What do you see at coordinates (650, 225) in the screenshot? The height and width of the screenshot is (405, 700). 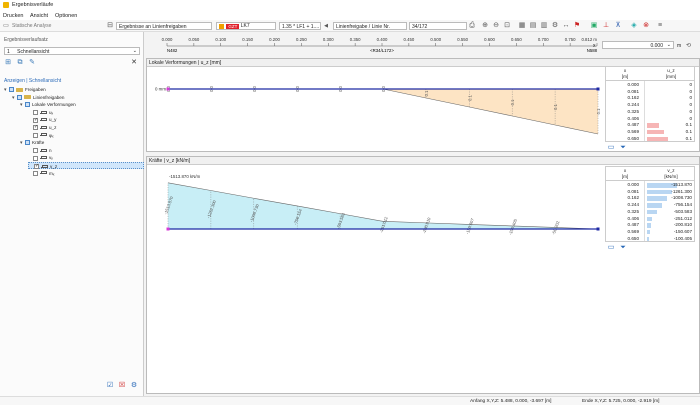 I see `table-row: 0.487 -200.810` at bounding box center [650, 225].